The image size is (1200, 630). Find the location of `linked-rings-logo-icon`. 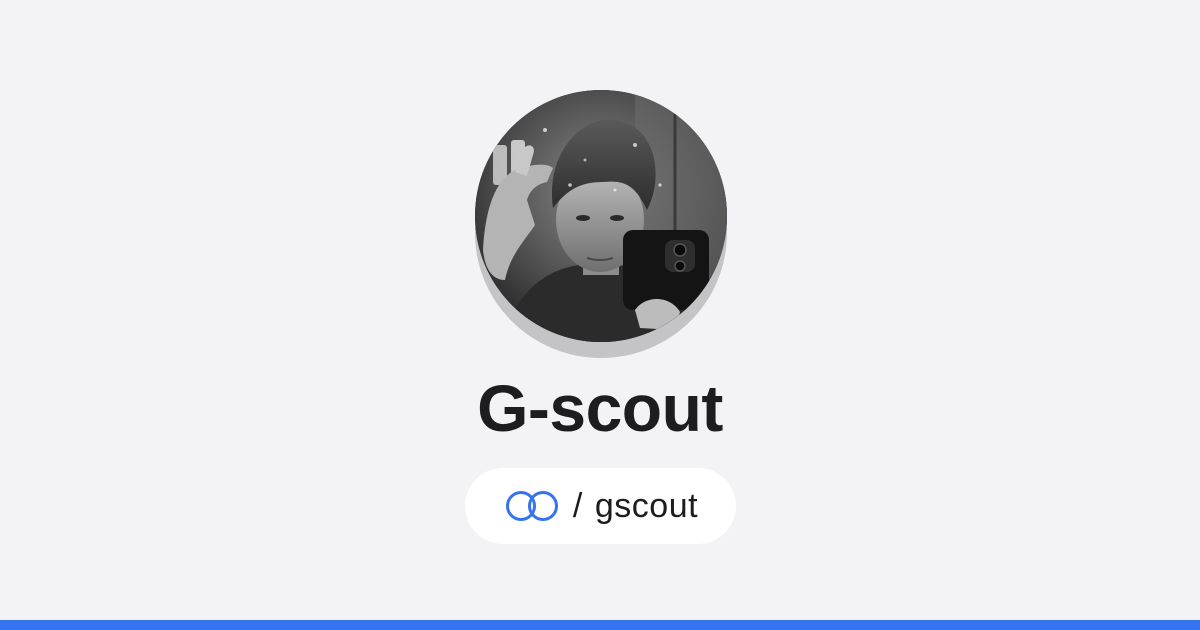

linked-rings-logo-icon is located at coordinates (531, 506).